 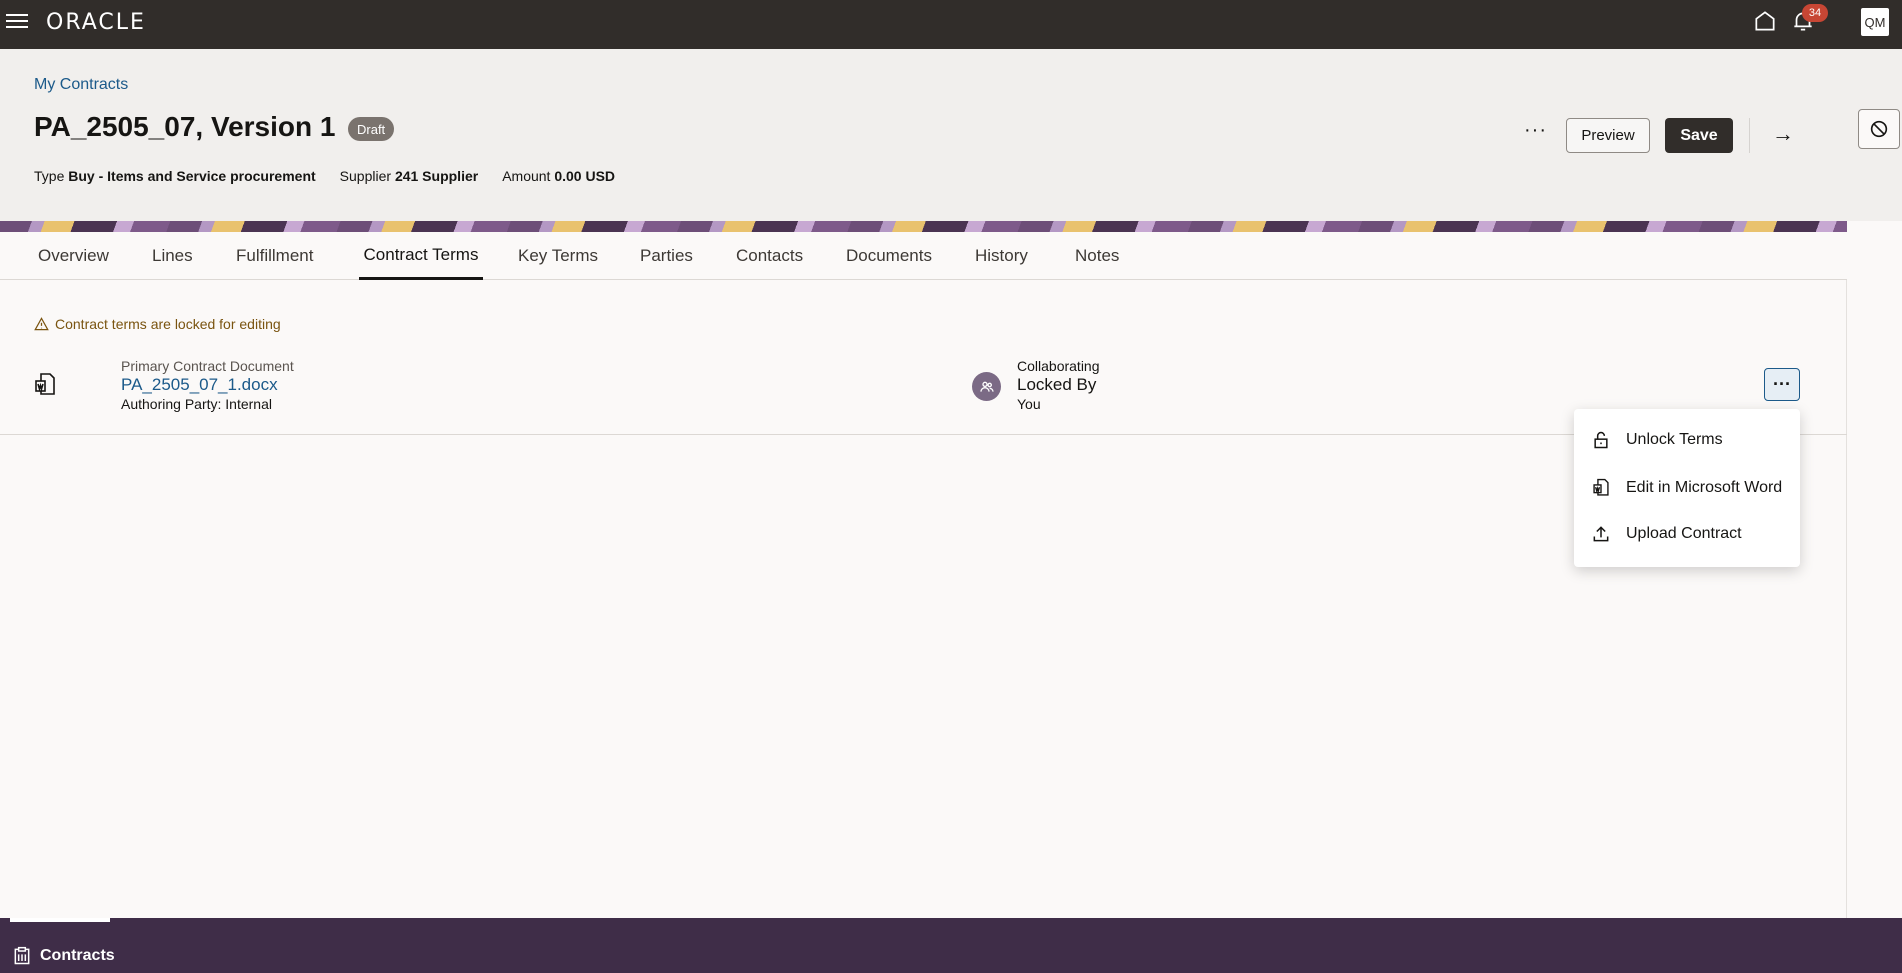 I want to click on notification-badge: 34, so click(x=1815, y=13).